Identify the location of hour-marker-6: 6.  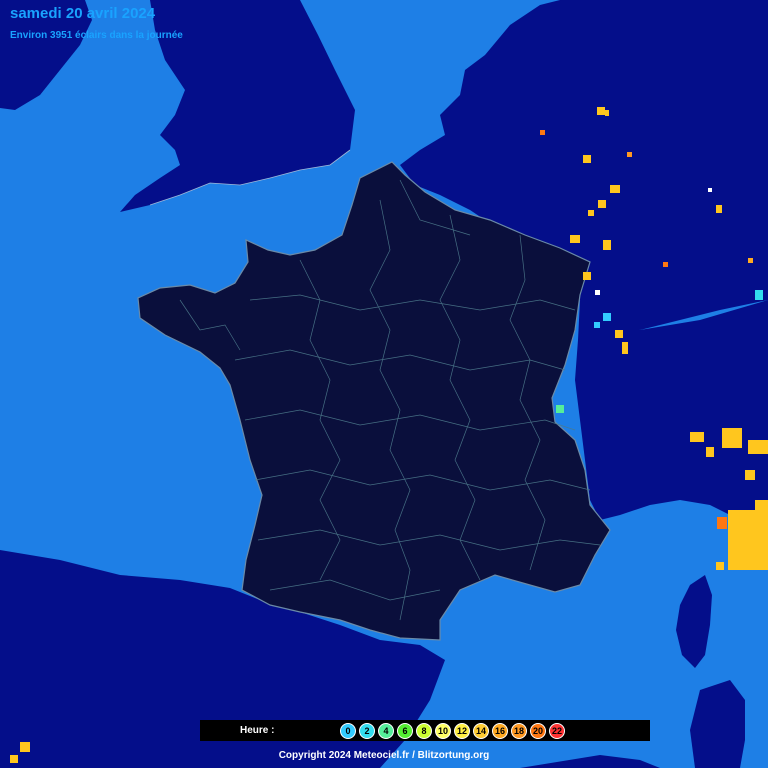
(405, 730).